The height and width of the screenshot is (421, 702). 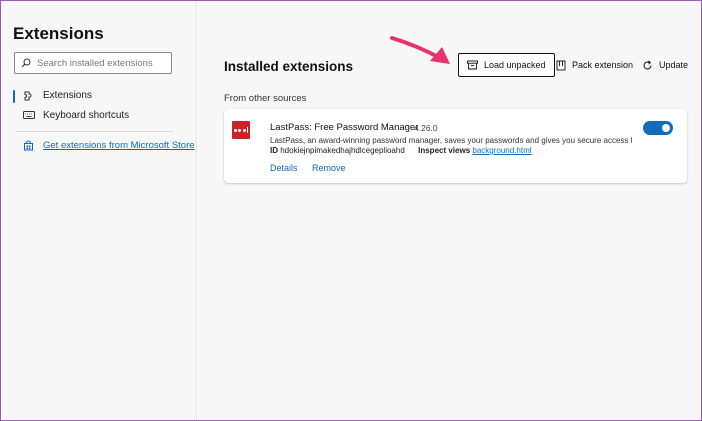 What do you see at coordinates (67, 95) in the screenshot?
I see `sidebar-item-label: Extensions` at bounding box center [67, 95].